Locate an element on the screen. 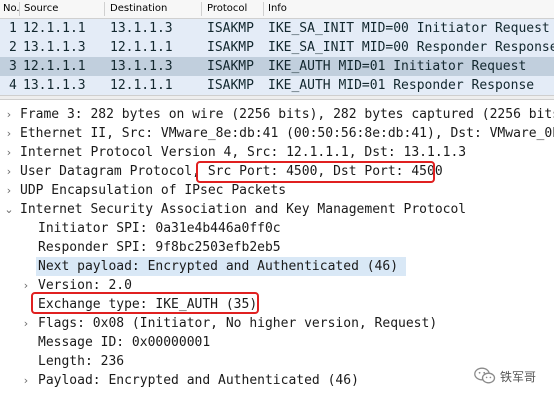  packet-no: 4 is located at coordinates (13, 85).